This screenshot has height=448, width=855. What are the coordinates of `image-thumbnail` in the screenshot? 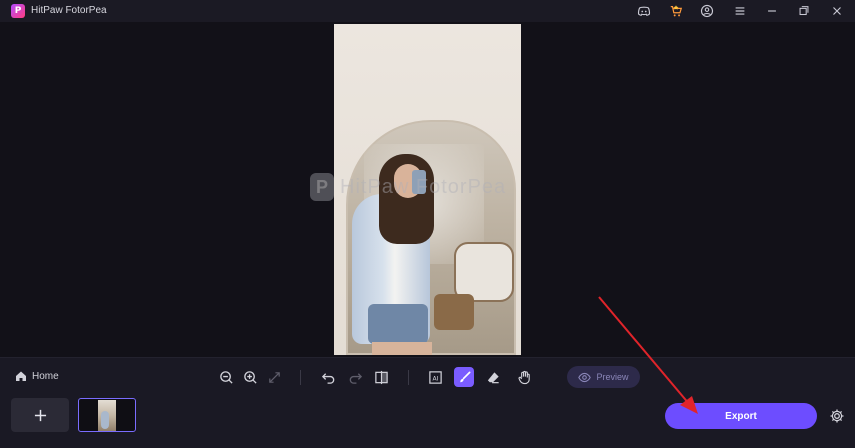 It's located at (107, 415).